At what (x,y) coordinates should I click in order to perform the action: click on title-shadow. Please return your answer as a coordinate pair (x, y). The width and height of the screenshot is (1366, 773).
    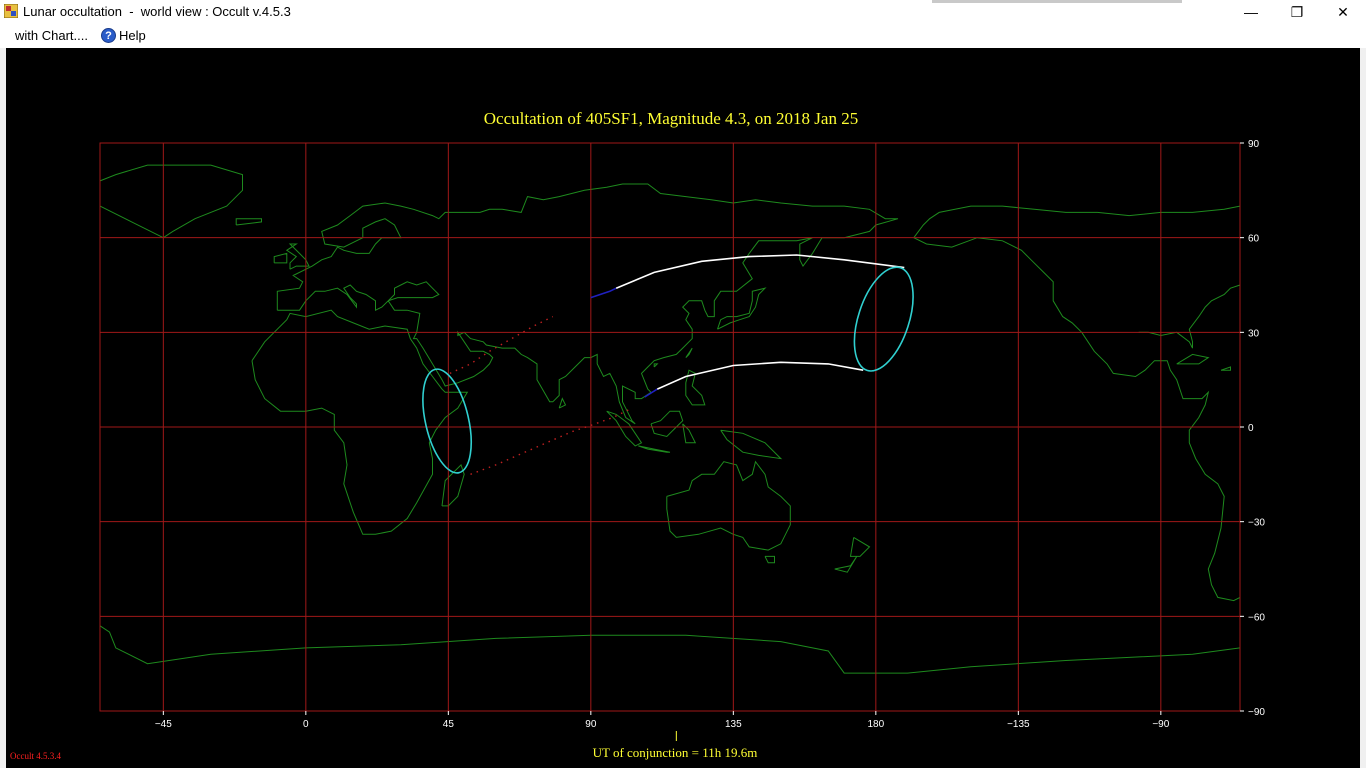
    Looking at the image, I should click on (1057, 1).